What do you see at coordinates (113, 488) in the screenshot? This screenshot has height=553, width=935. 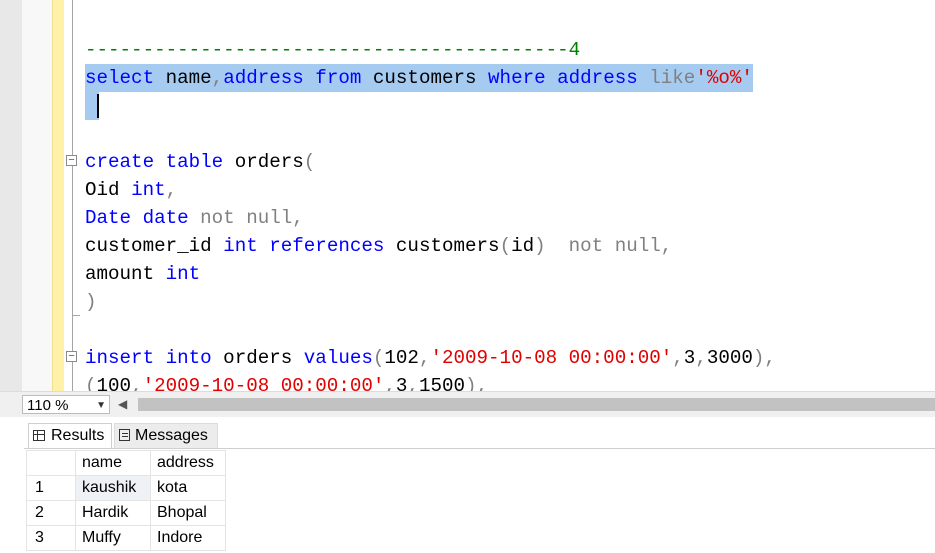 I see `grid-cell-name: kaushik` at bounding box center [113, 488].